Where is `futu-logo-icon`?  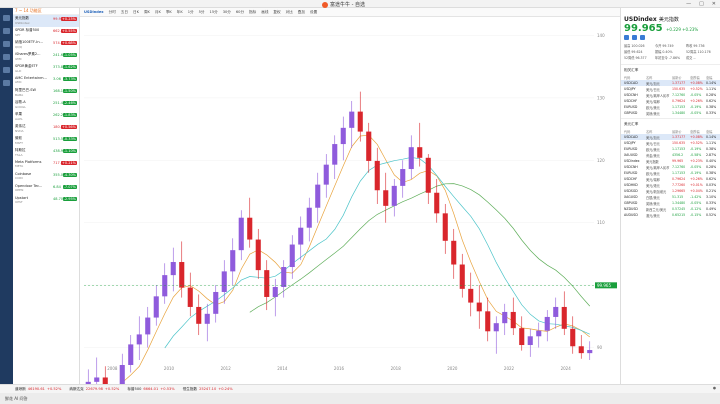 futu-logo-icon is located at coordinates (325, 4).